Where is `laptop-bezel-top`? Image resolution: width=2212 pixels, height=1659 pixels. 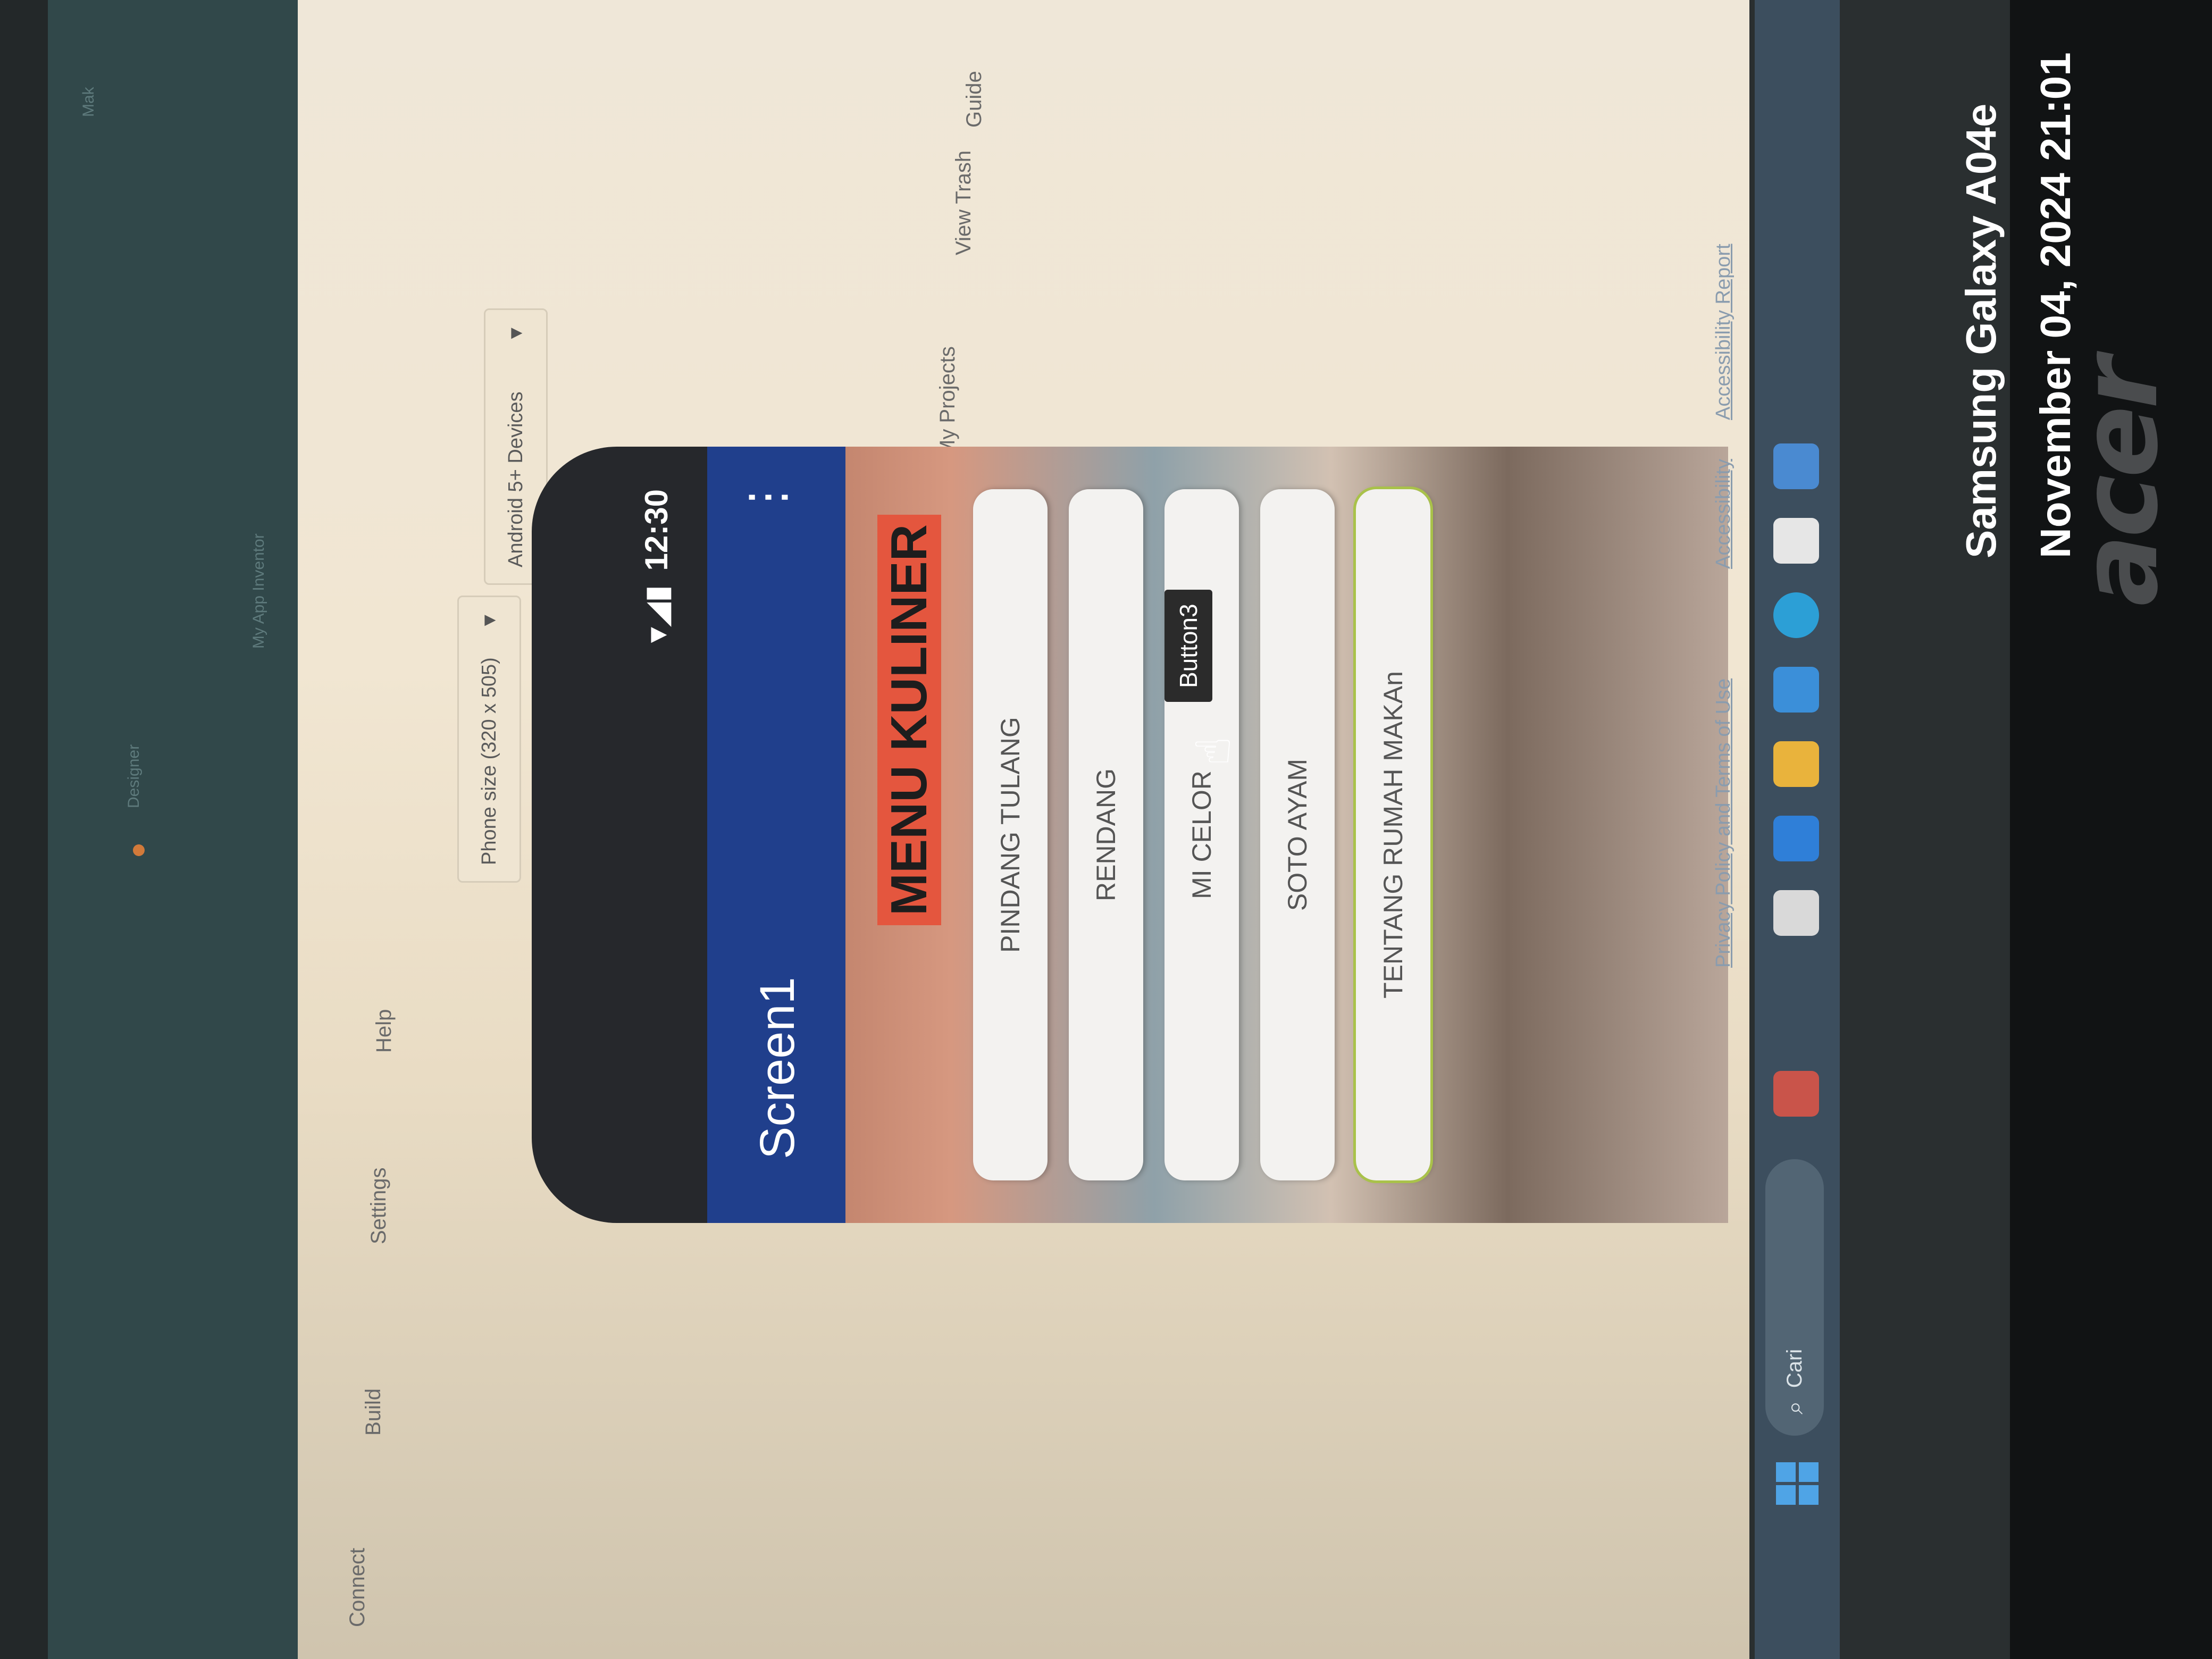 laptop-bezel-top is located at coordinates (24, 829).